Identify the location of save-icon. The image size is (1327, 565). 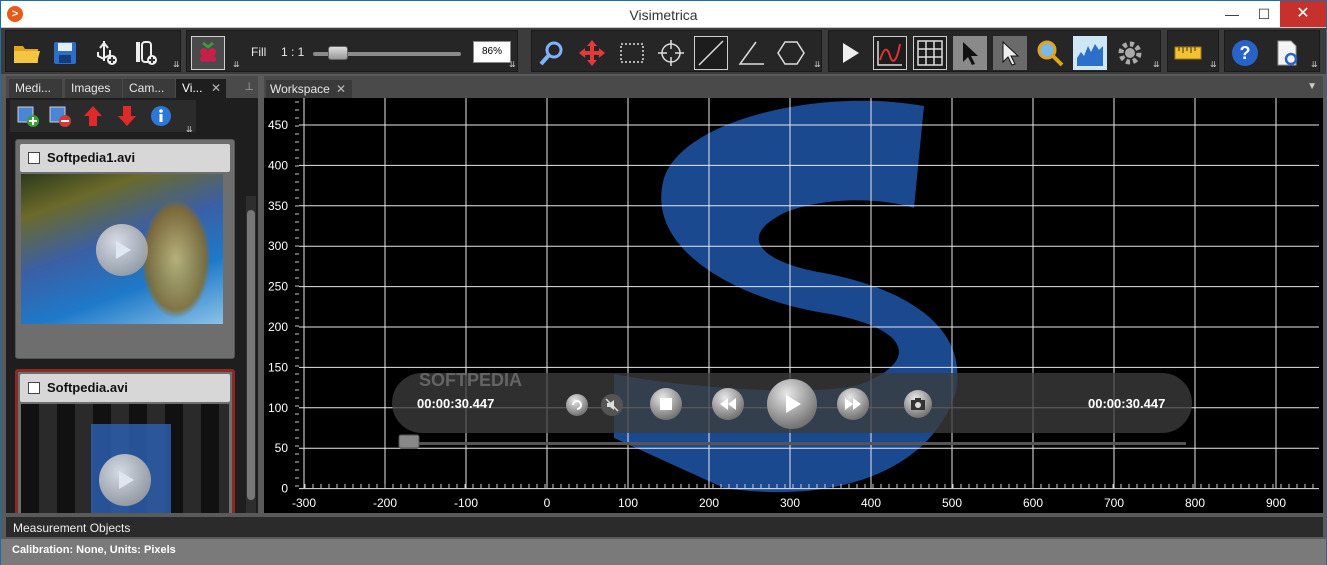
(65, 53).